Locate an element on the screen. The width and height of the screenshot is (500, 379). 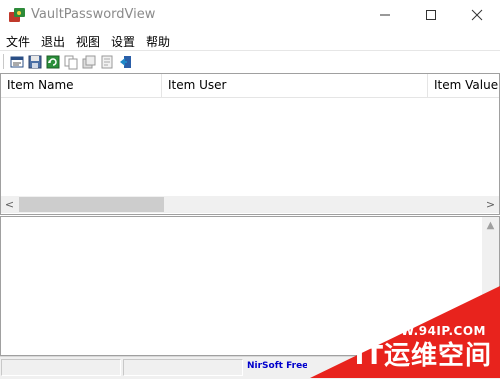
maximize-button is located at coordinates (431, 15).